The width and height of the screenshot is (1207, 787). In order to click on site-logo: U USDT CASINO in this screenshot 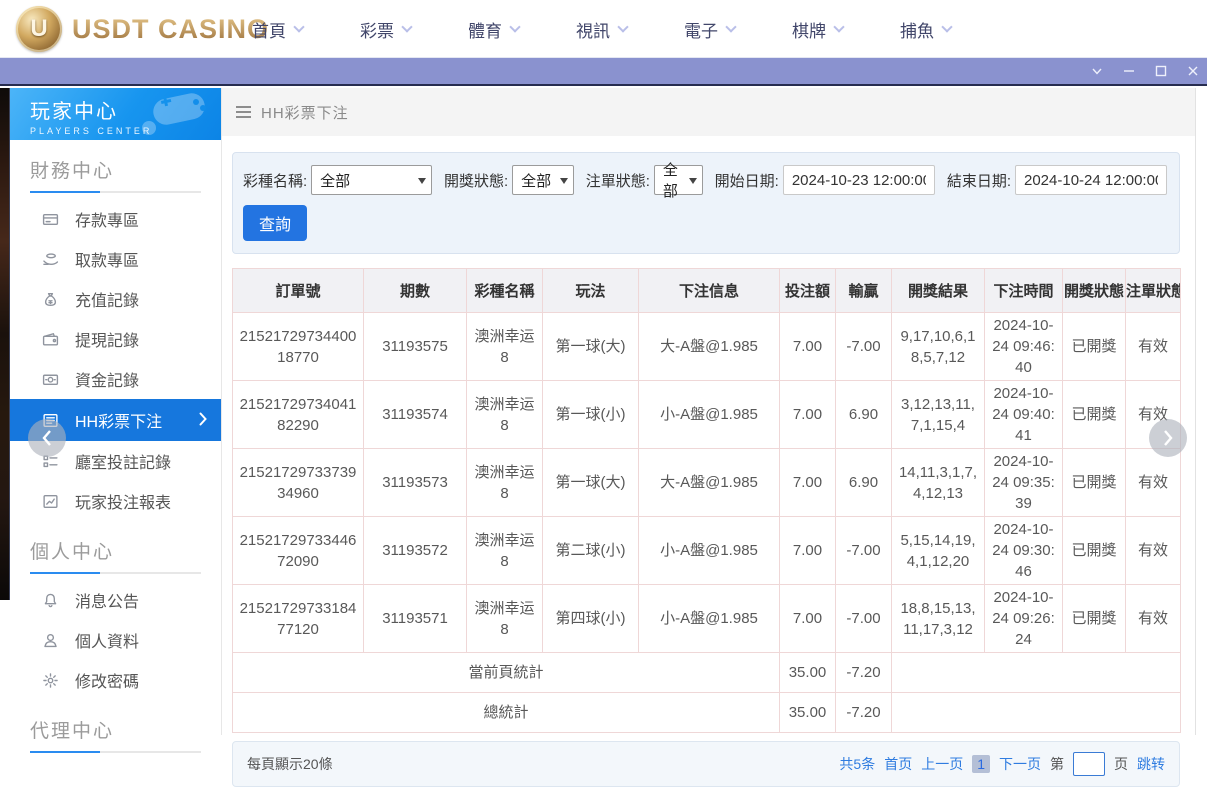, I will do `click(142, 29)`.